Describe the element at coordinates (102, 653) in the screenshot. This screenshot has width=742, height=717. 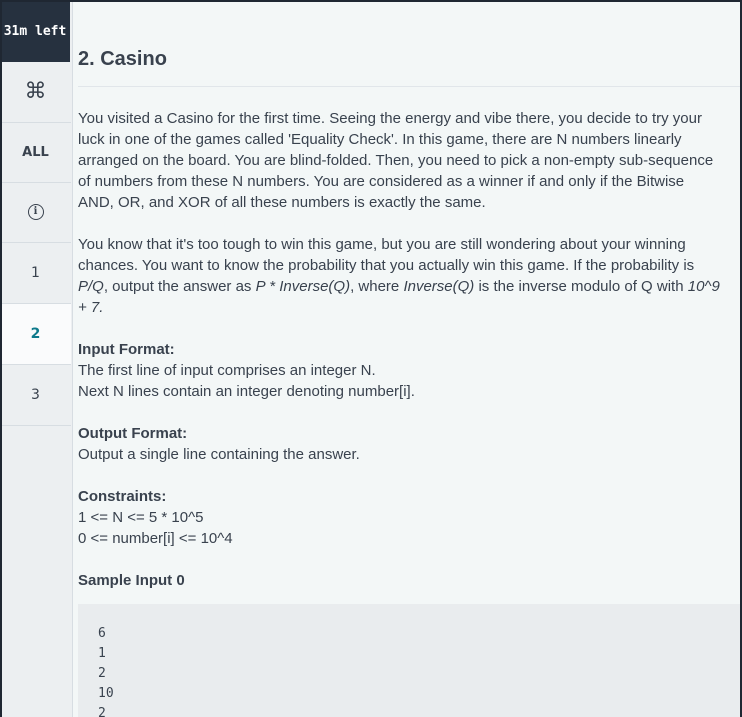
I see `code-line: 1` at that location.